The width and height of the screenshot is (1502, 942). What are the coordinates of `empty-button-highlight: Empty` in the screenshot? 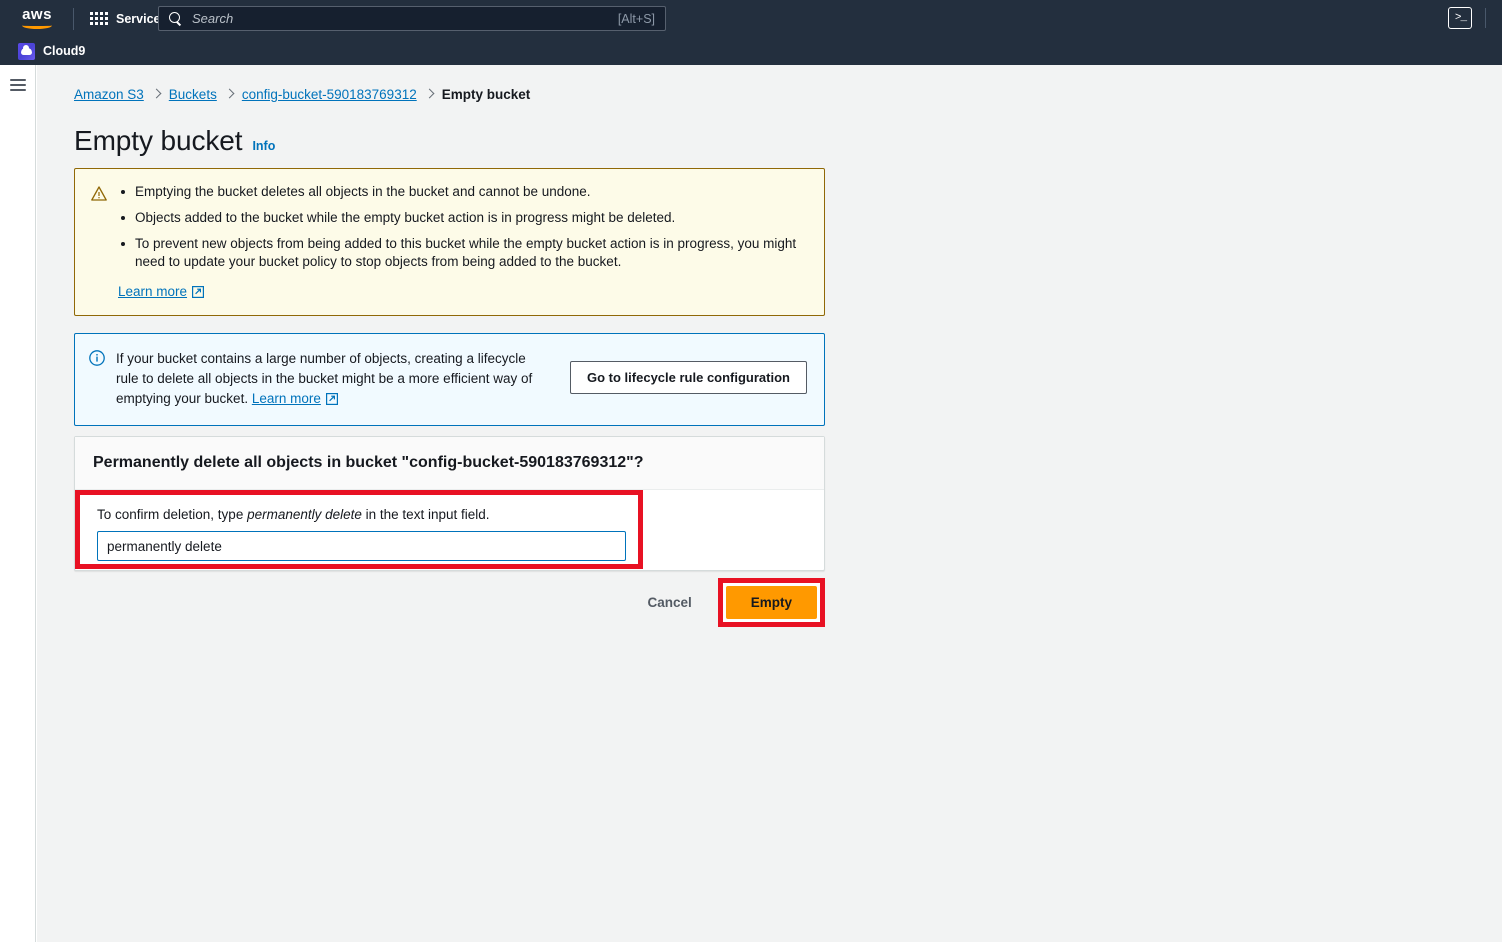 It's located at (771, 602).